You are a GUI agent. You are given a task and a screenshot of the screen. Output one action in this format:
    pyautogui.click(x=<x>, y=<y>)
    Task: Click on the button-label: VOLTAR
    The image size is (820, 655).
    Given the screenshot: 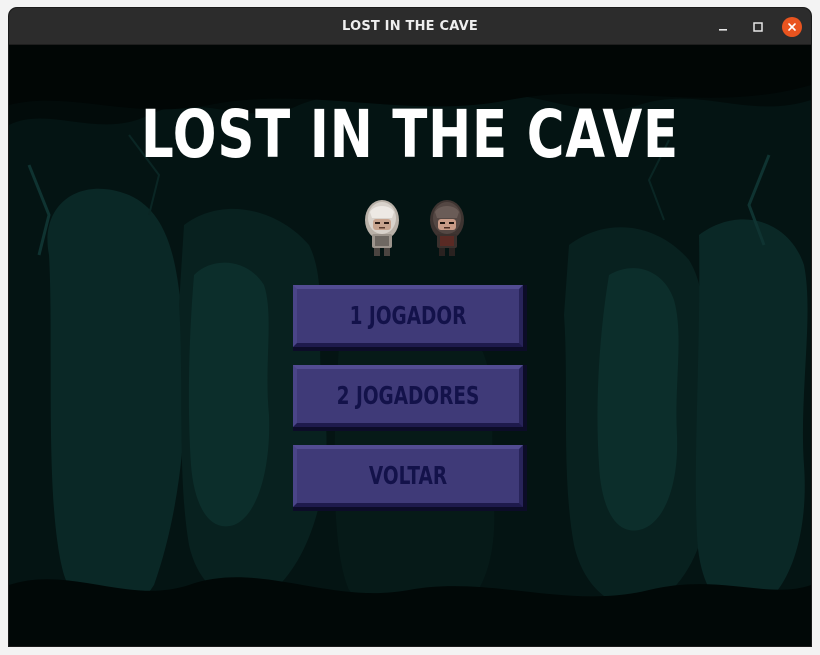 What is the action you would take?
    pyautogui.click(x=408, y=475)
    